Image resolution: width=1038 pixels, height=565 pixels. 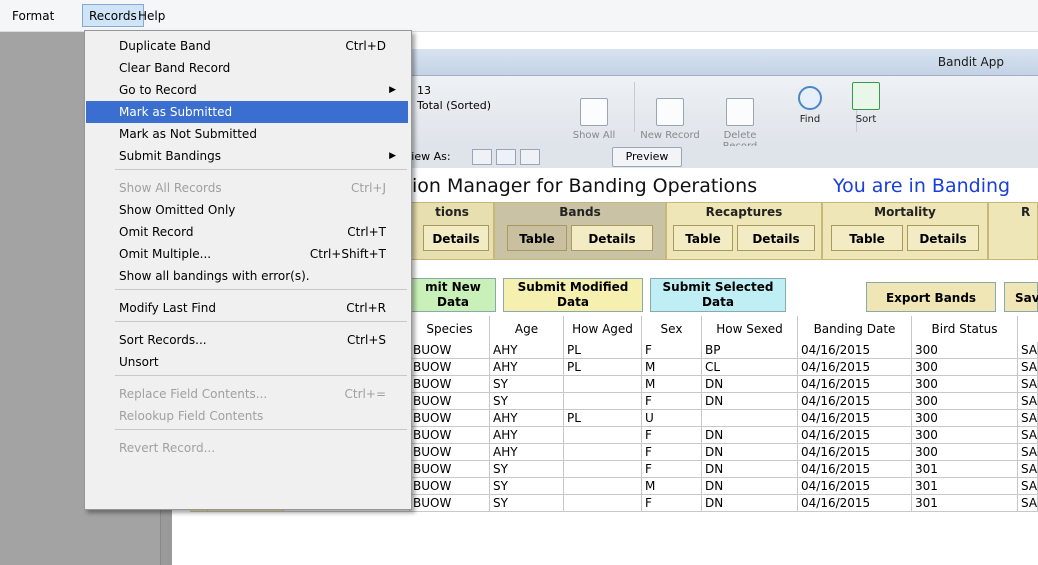 What do you see at coordinates (247, 232) in the screenshot?
I see `menu-item-omit-record: Omit Record Ctrl+T` at bounding box center [247, 232].